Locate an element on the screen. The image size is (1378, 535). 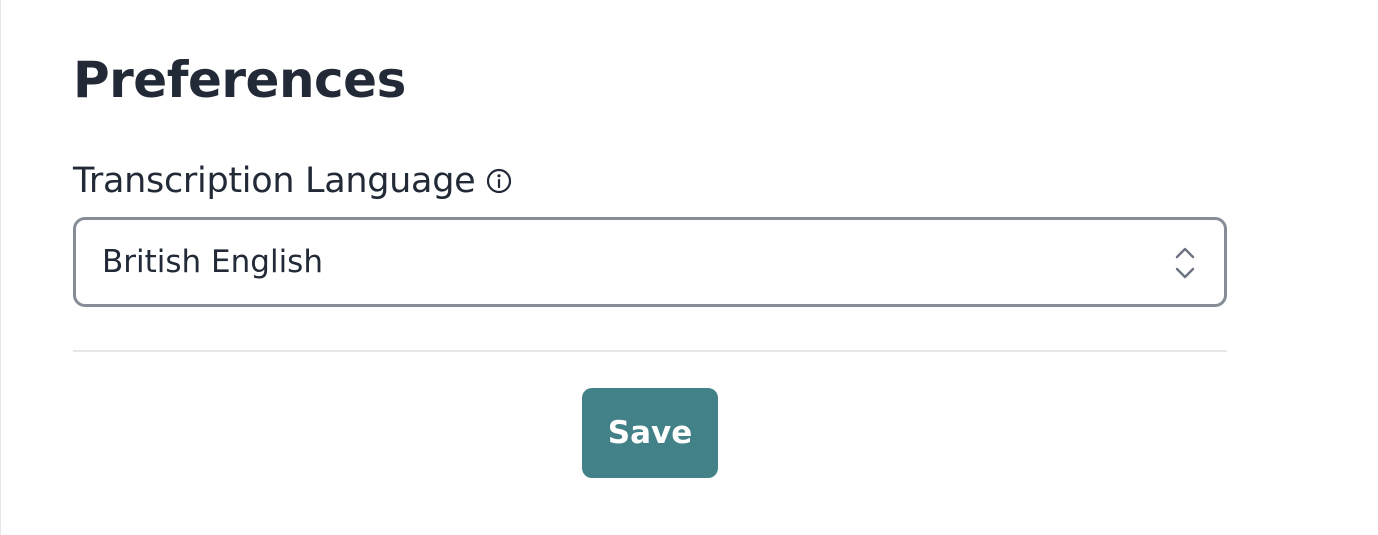
info-icon is located at coordinates (499, 181).